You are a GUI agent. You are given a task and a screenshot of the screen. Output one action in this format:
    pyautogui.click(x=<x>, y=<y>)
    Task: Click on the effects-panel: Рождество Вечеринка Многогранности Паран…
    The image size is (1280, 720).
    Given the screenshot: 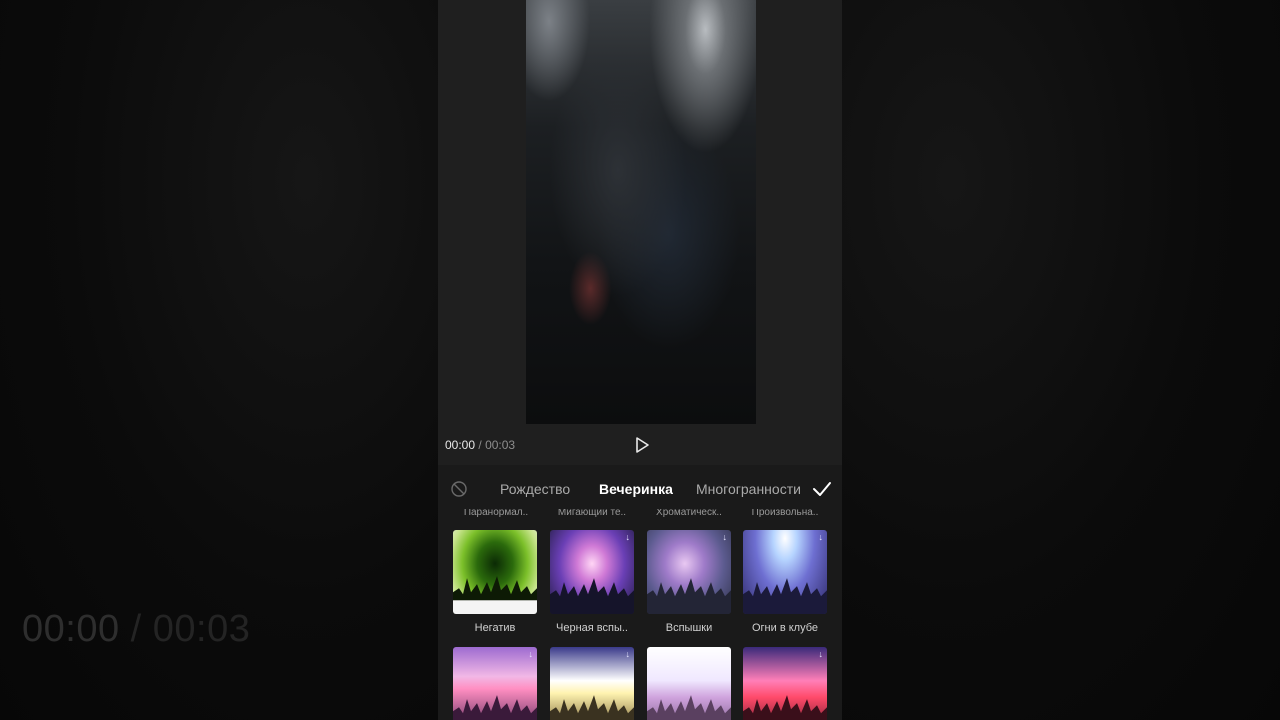 What is the action you would take?
    pyautogui.click(x=640, y=592)
    